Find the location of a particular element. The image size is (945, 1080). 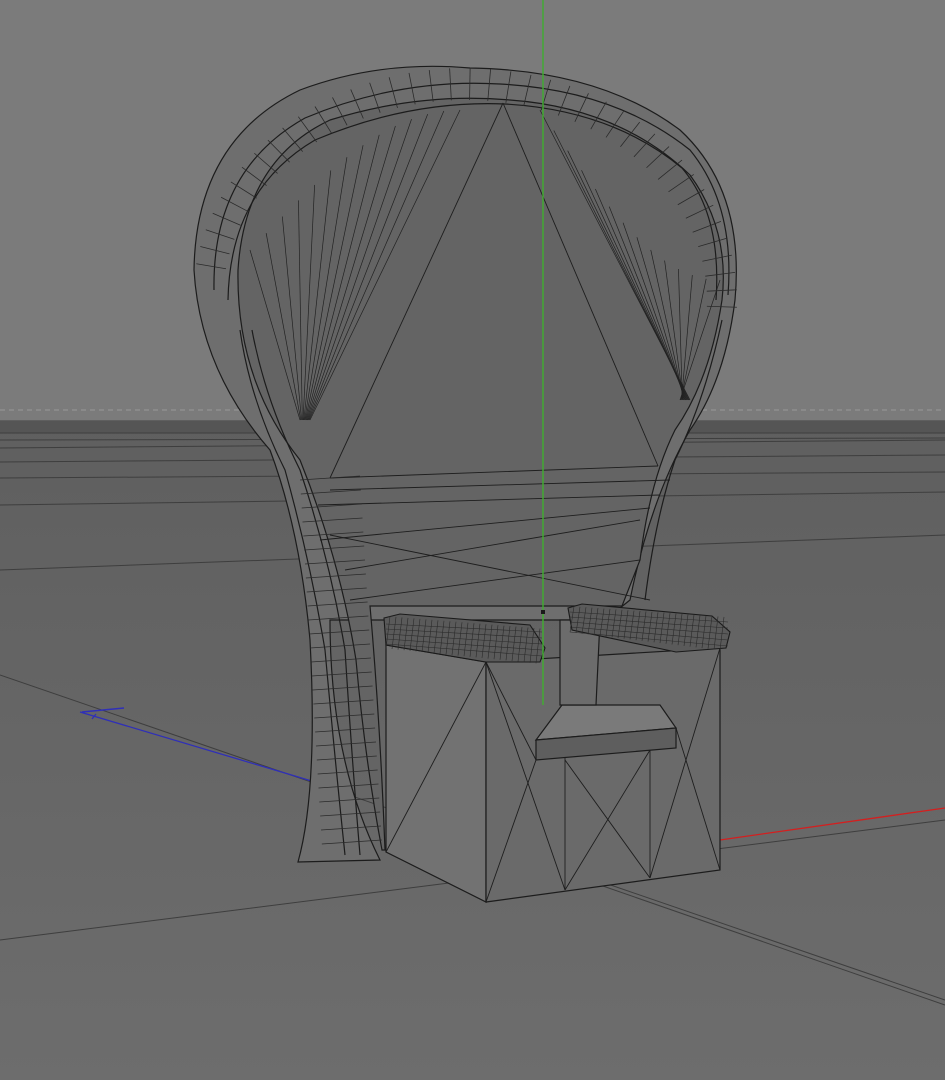

chair-base-front is located at coordinates (603, 775).